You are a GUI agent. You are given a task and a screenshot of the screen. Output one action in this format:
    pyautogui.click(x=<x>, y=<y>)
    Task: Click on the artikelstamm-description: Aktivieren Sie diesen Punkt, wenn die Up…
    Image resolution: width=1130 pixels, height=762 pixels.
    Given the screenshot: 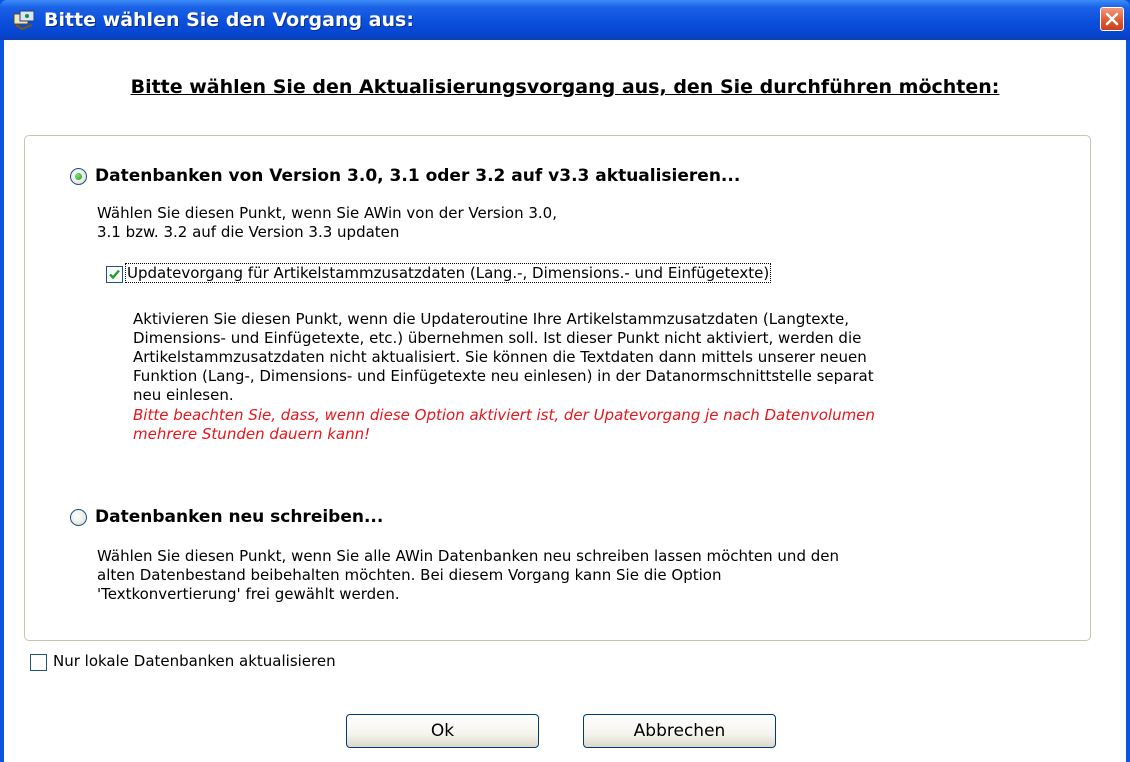 What is the action you would take?
    pyautogui.click(x=503, y=357)
    